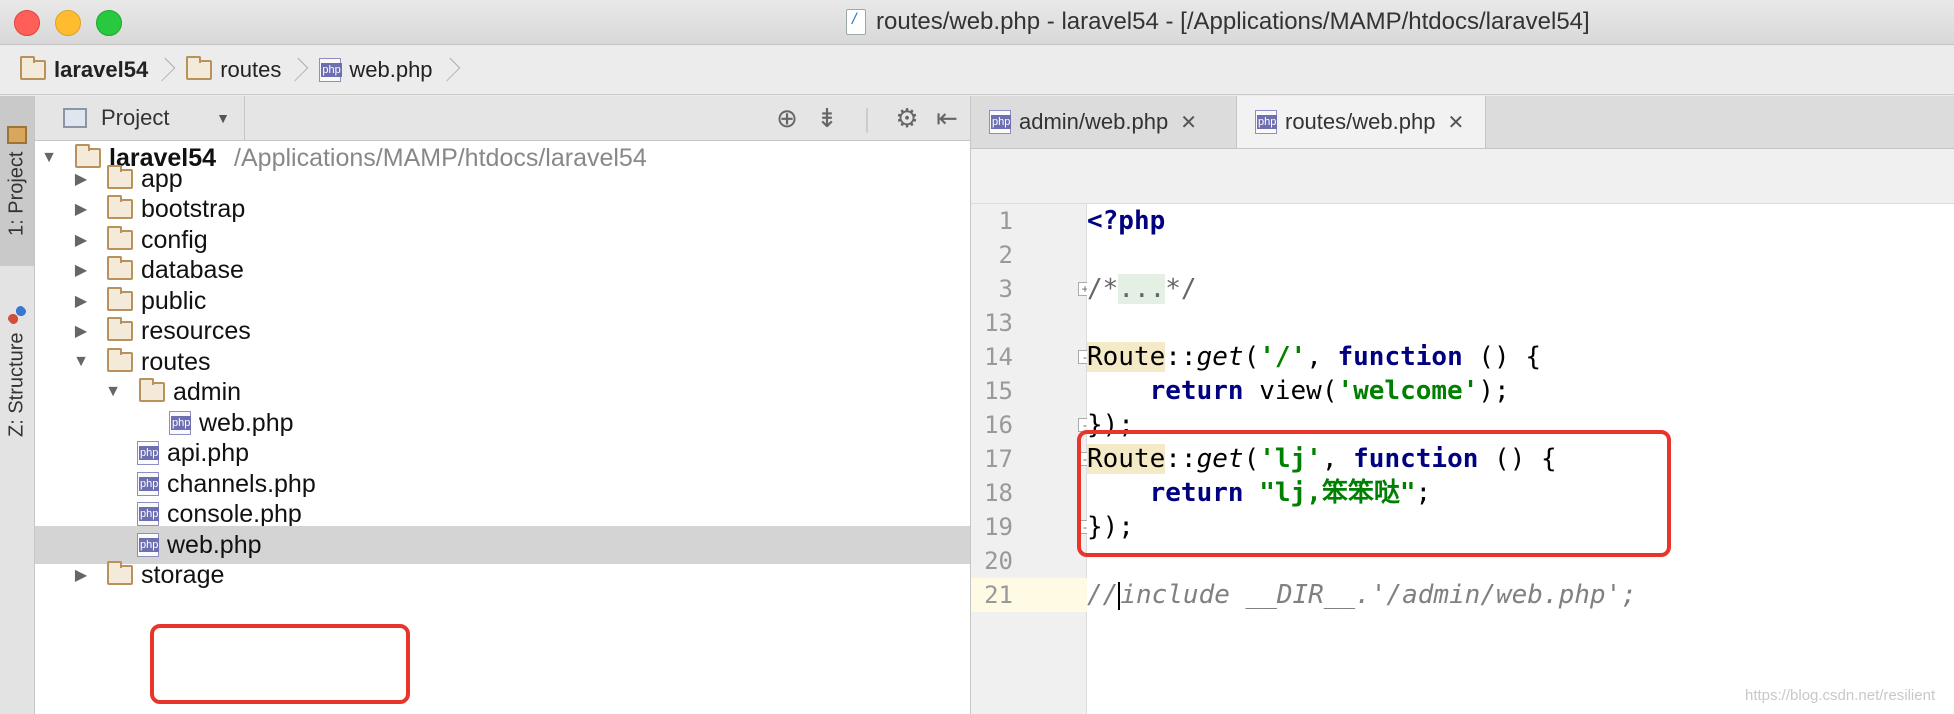  I want to click on project-tool-tab: 1: Project, so click(17, 181).